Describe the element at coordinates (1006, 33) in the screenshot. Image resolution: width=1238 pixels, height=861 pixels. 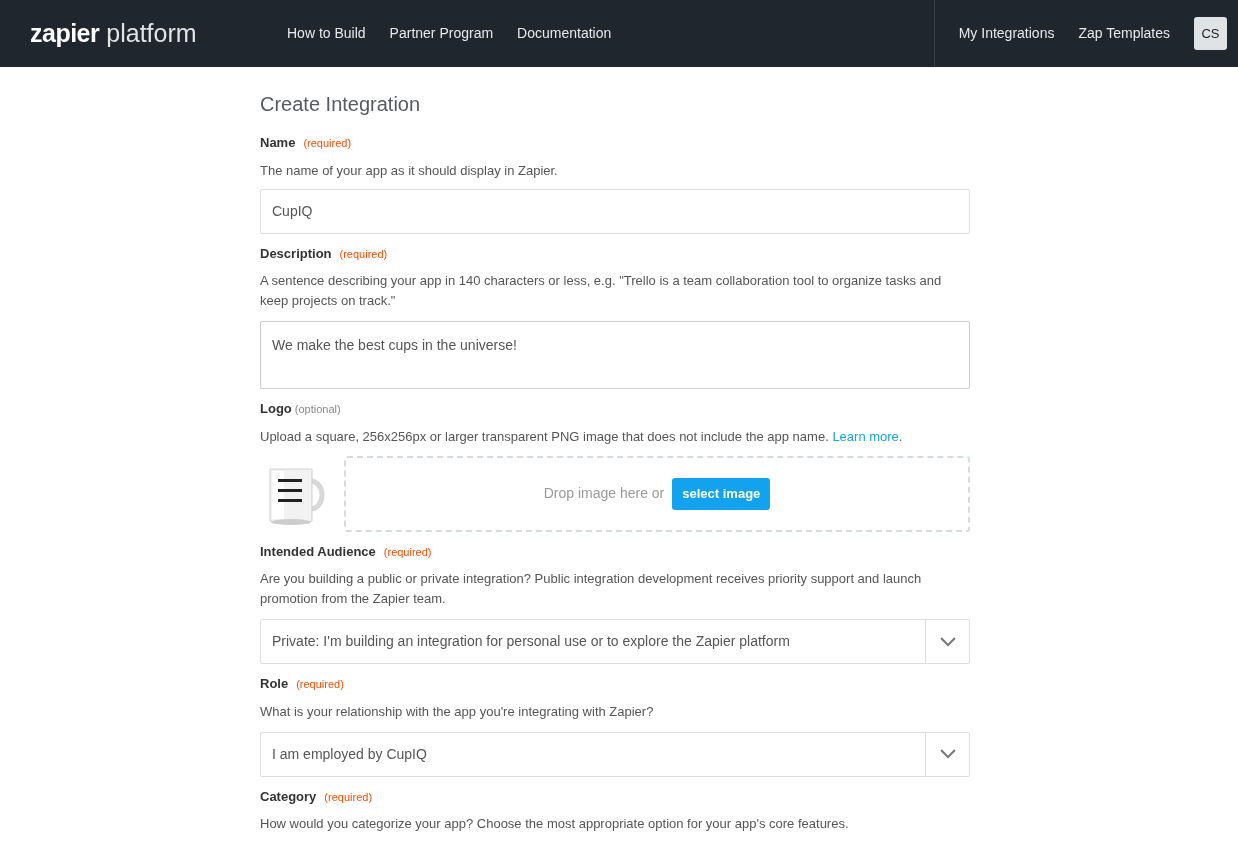
I see `nav-link: My Integrations` at that location.